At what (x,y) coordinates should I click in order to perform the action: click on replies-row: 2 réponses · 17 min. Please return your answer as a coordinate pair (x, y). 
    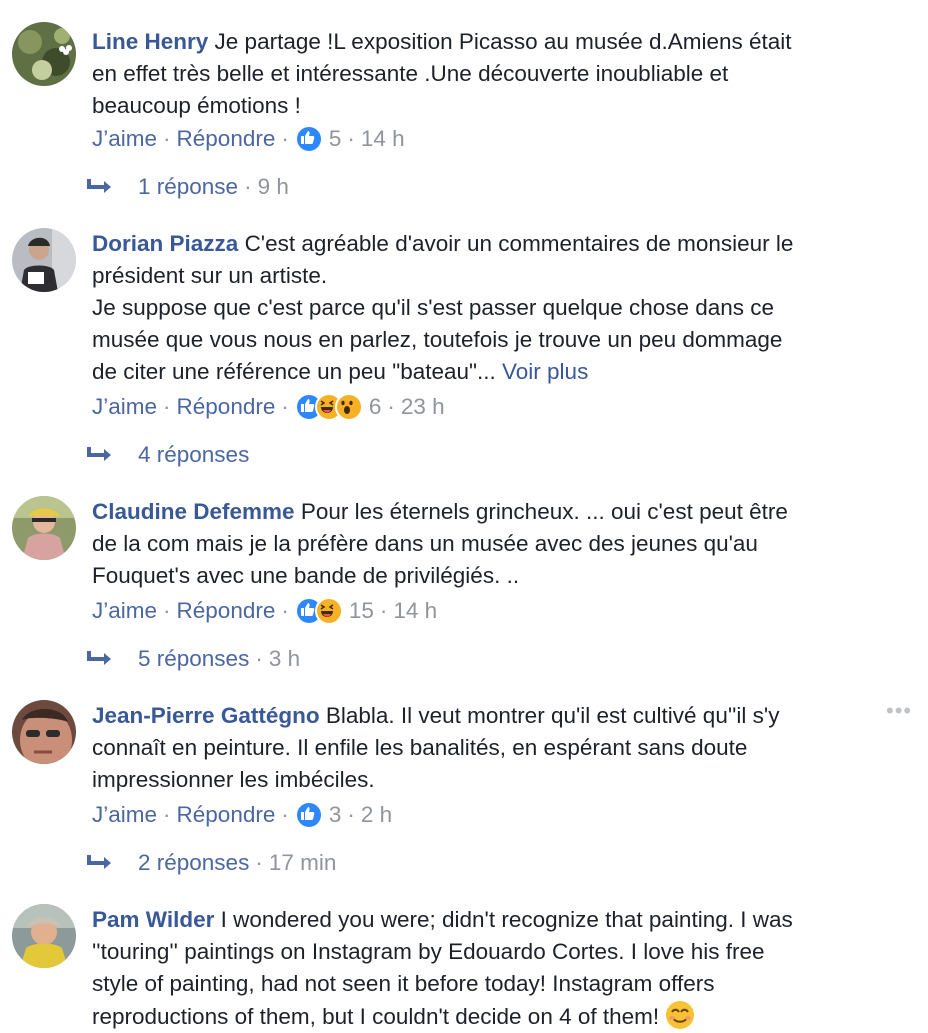
    Looking at the image, I should click on (211, 863).